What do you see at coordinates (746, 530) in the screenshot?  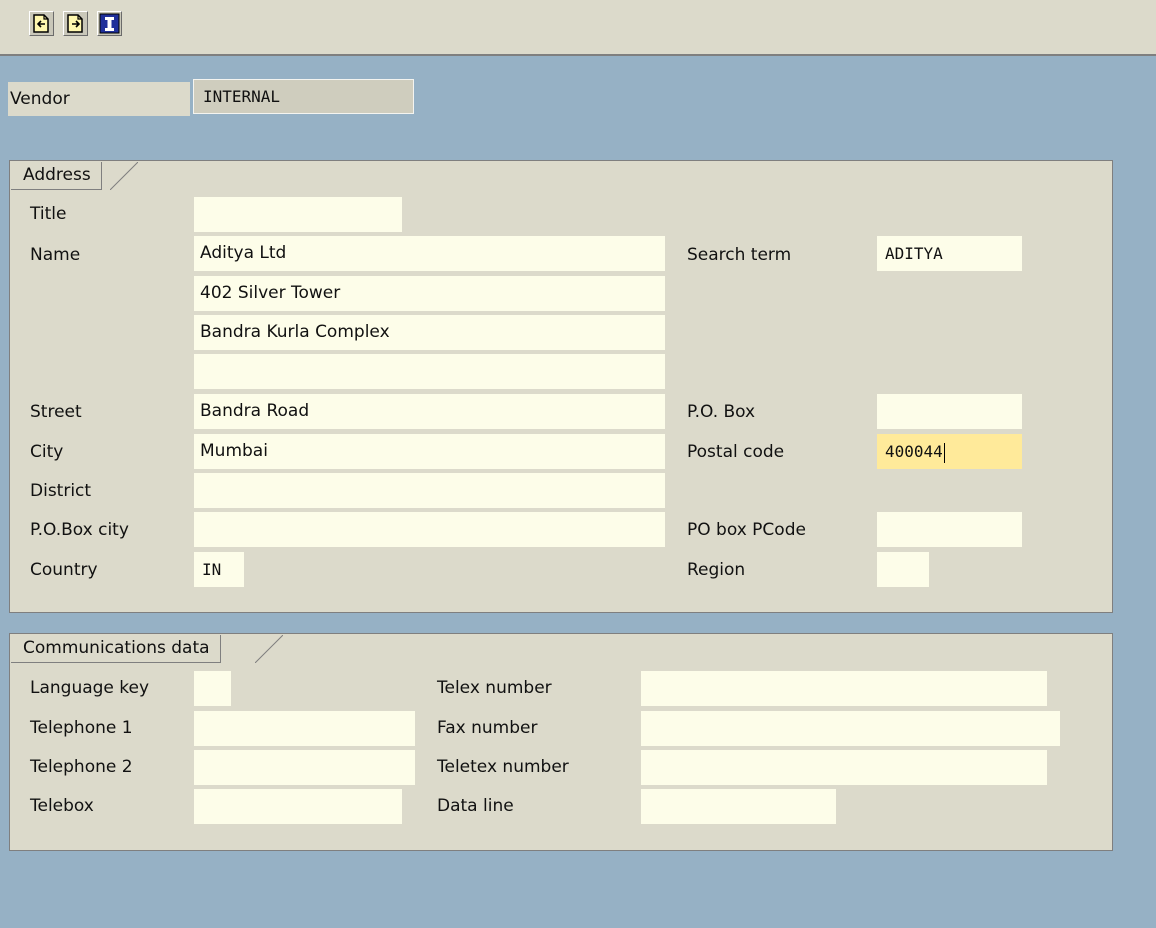 I see `po-box-pcode-label: PO box PCode` at bounding box center [746, 530].